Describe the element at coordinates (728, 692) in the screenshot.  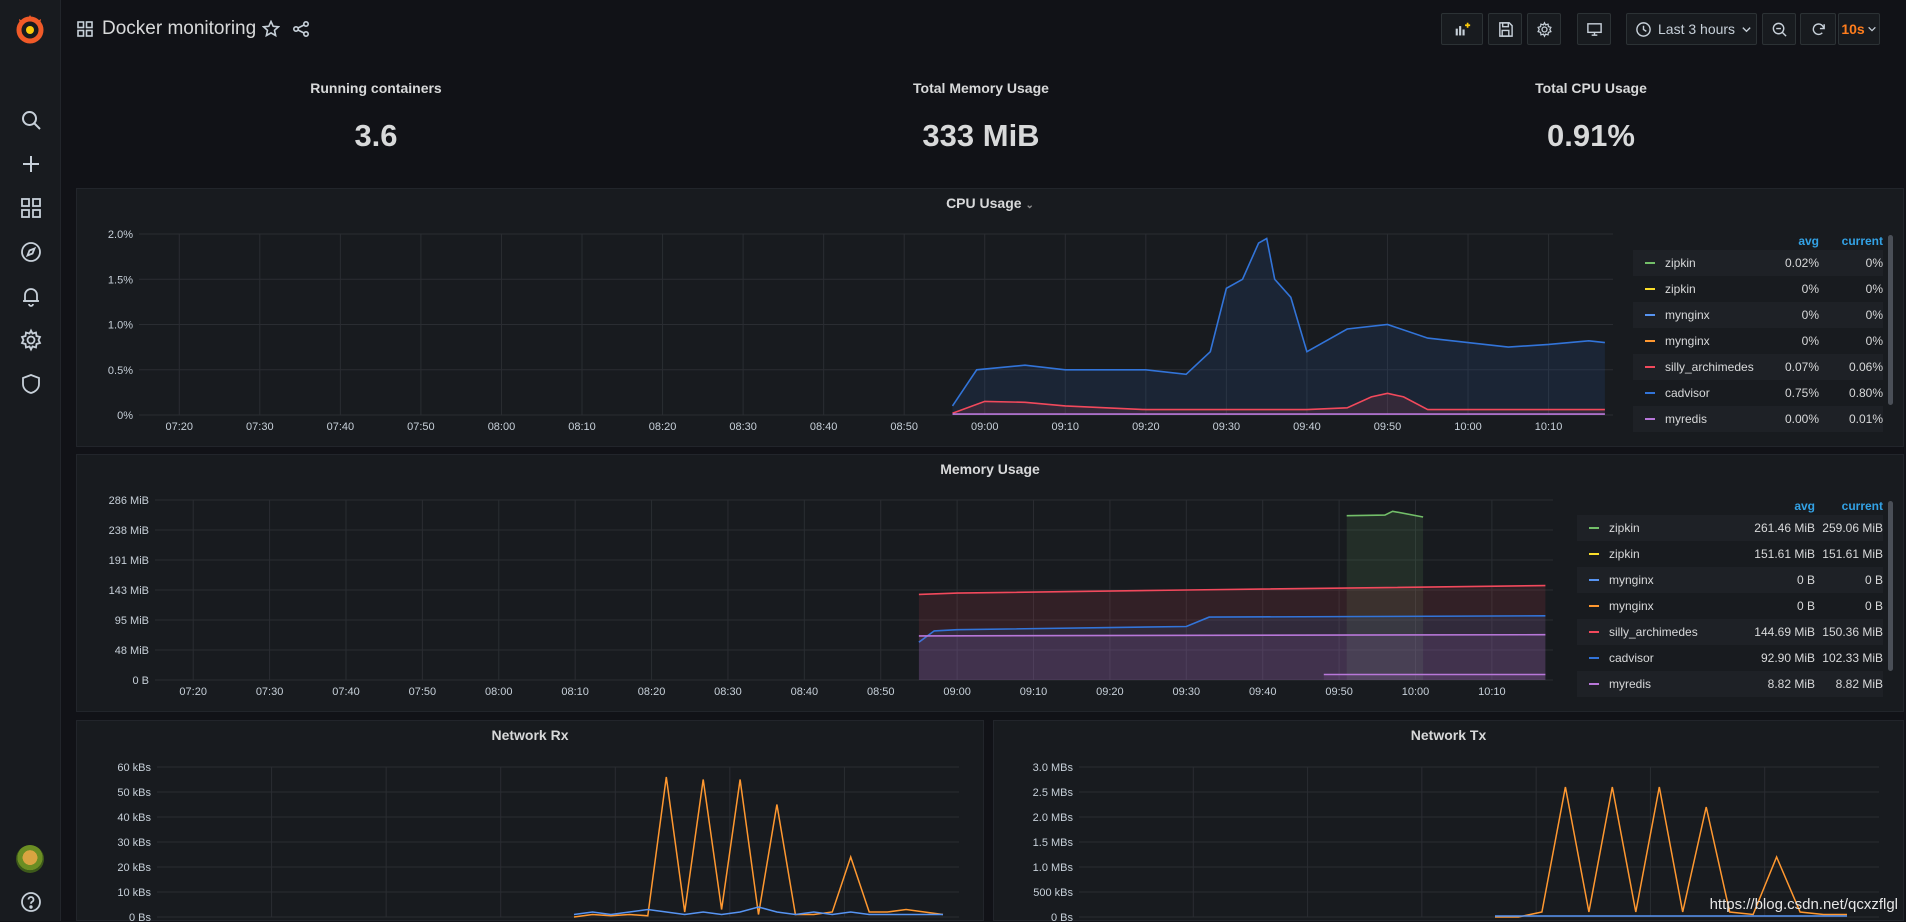
I see `x-tick-label: 08:30` at that location.